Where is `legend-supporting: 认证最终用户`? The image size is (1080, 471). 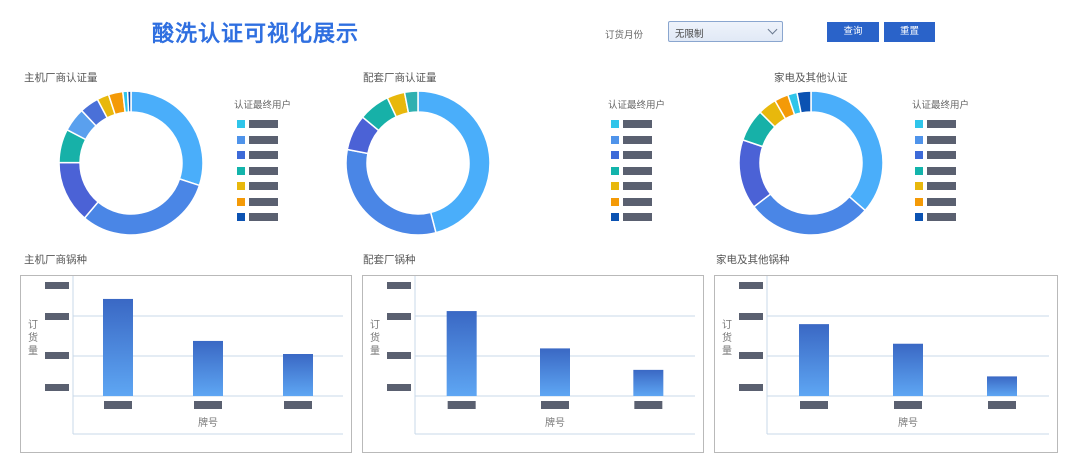 legend-supporting: 认证最终用户 is located at coordinates (636, 163).